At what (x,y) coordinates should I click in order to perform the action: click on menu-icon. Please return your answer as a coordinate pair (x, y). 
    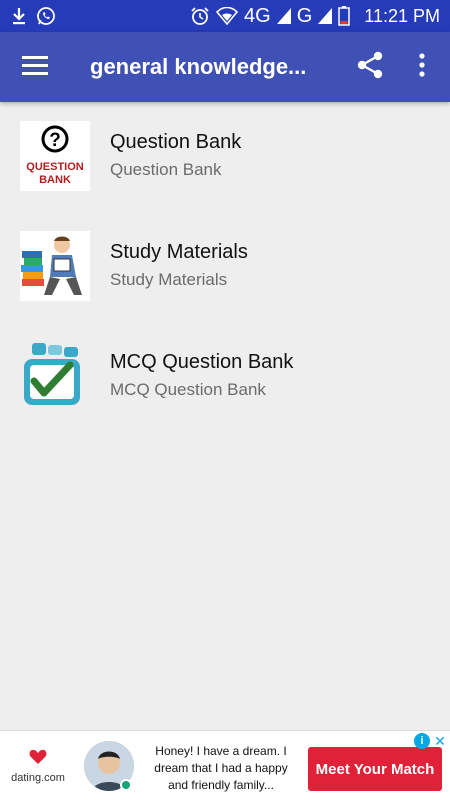
    Looking at the image, I should click on (35, 67).